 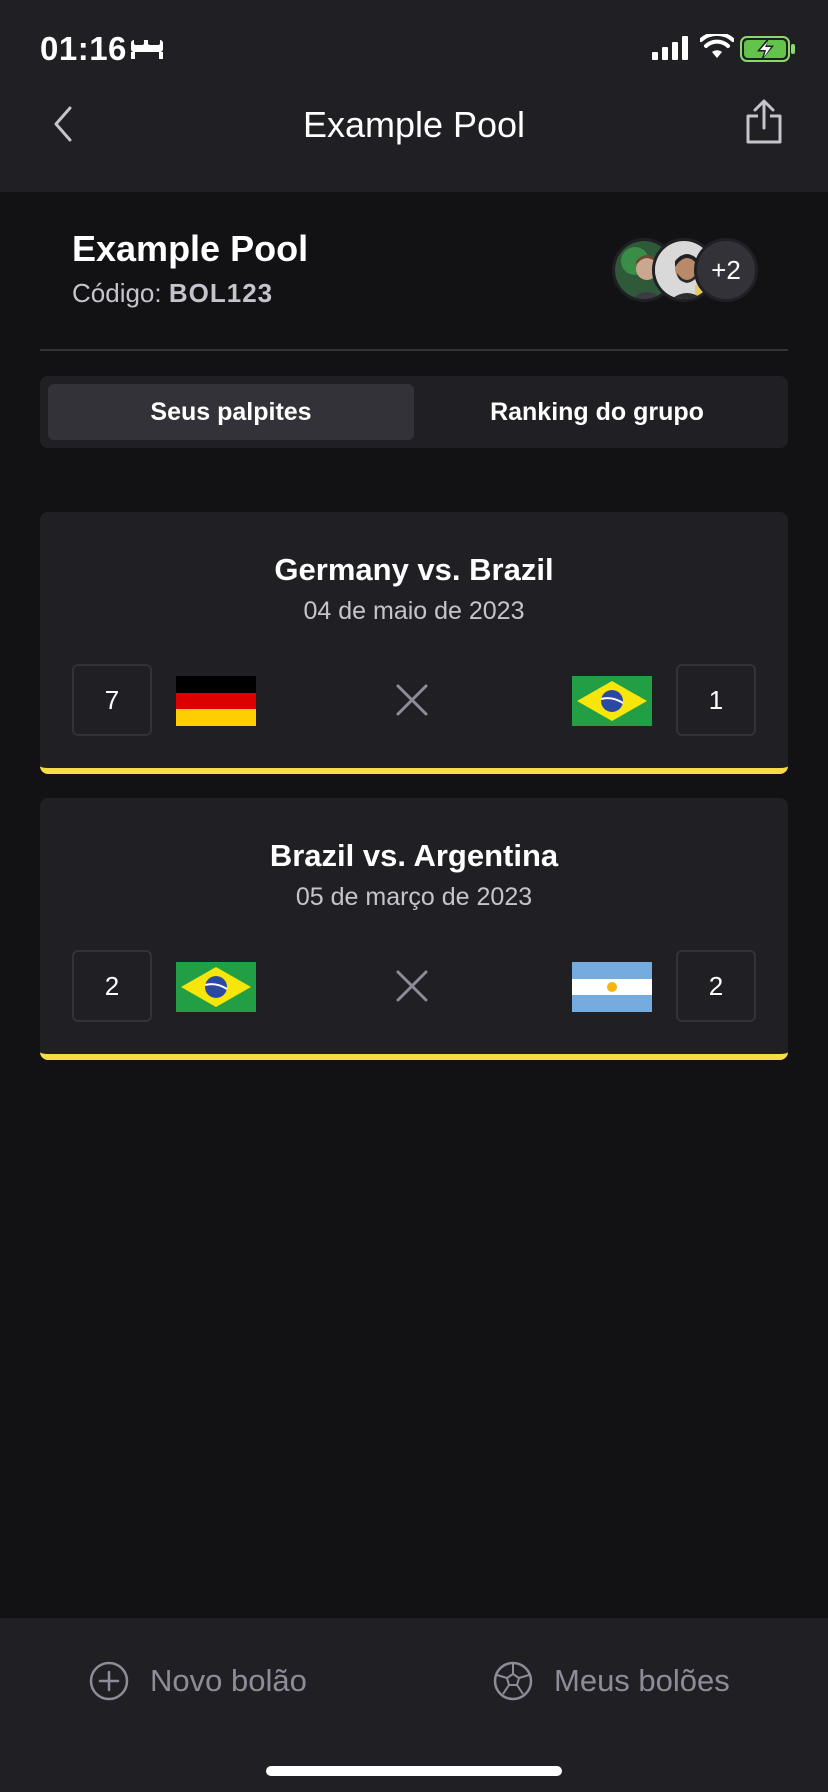 I want to click on pool-name: Example Pool, so click(x=190, y=248).